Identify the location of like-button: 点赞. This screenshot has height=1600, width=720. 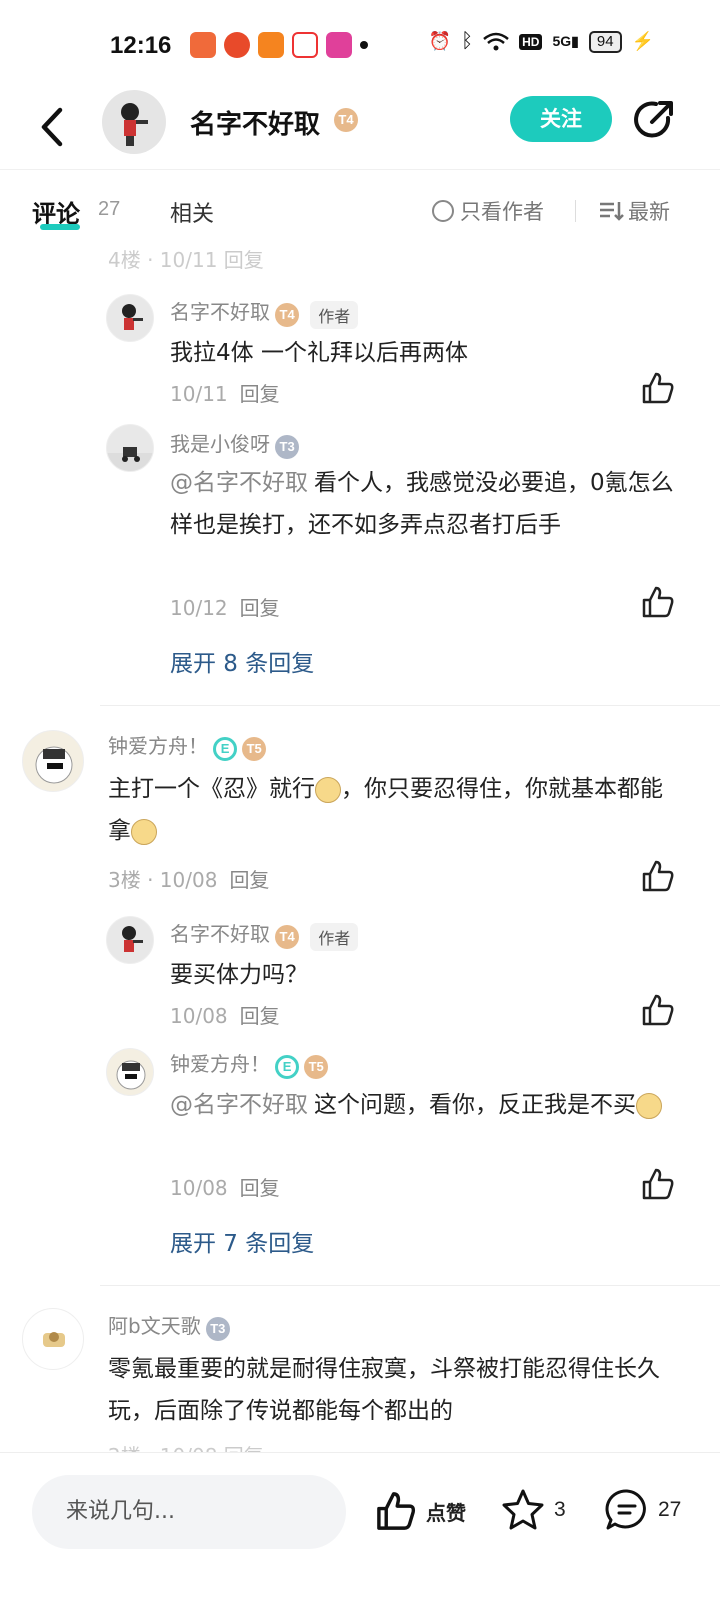
(420, 1511).